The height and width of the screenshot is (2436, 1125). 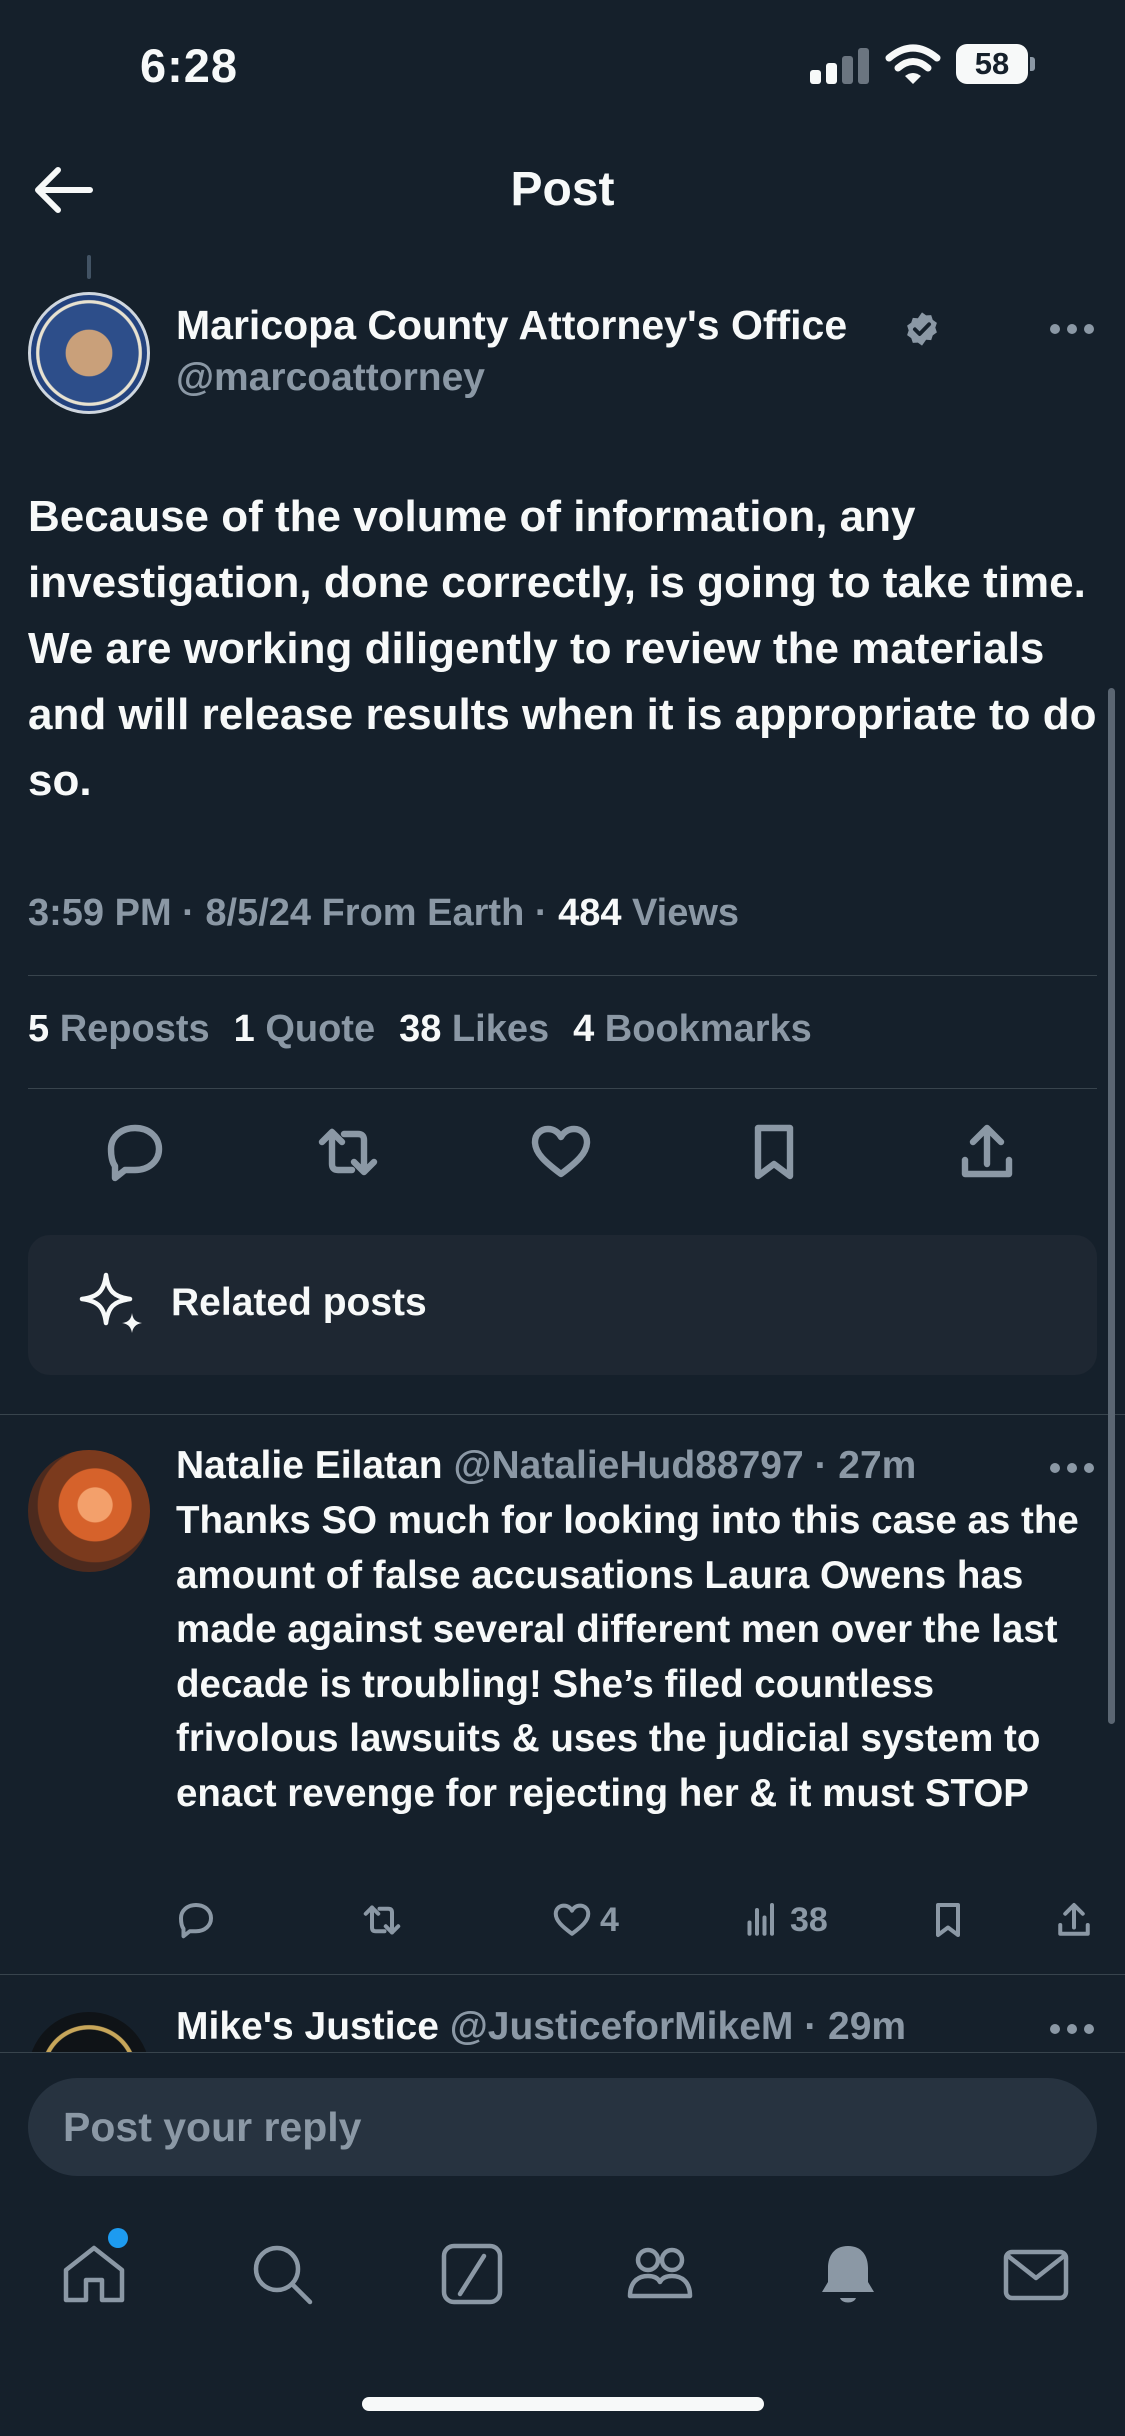 I want to click on reply-share-button, so click(x=1074, y=1920).